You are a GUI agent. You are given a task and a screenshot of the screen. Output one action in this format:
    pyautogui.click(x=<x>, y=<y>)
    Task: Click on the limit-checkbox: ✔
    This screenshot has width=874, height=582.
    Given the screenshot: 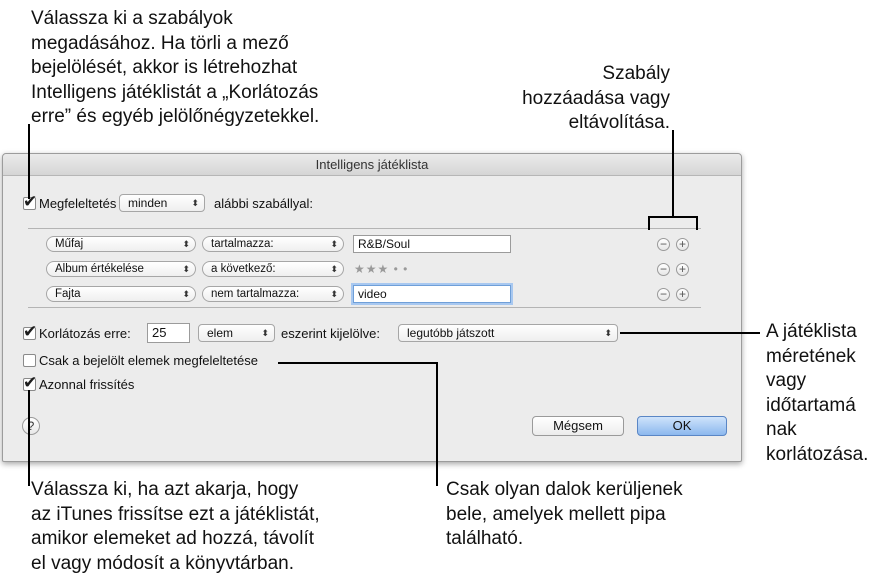 What is the action you would take?
    pyautogui.click(x=30, y=331)
    